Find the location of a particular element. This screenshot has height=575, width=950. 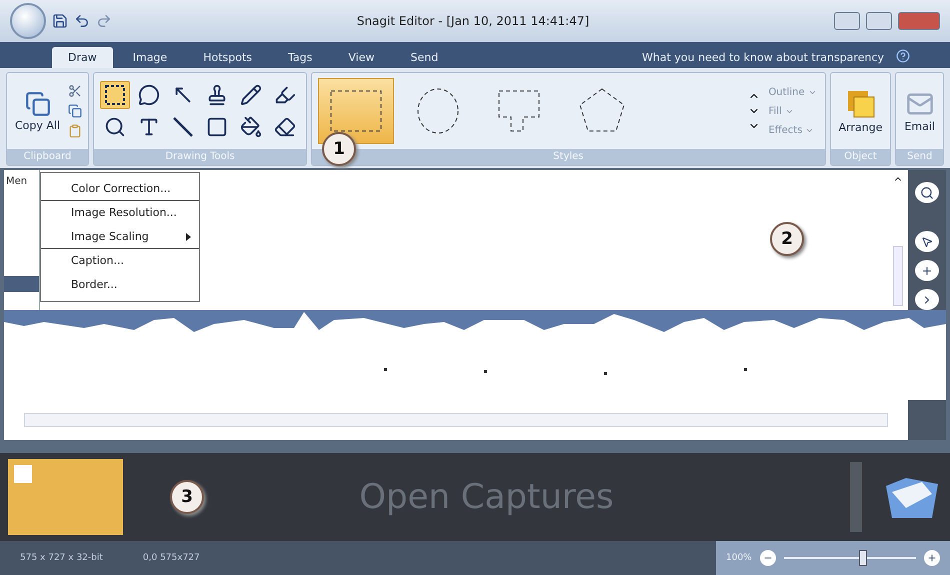

panel-block is located at coordinates (21, 284).